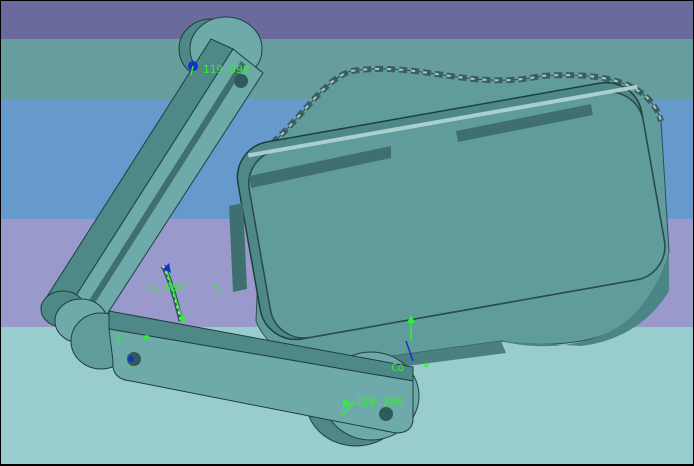 Image resolution: width=694 pixels, height=466 pixels. Describe the element at coordinates (168, 287) in the screenshot. I see `dimension-label-mid: 71.980°` at that location.